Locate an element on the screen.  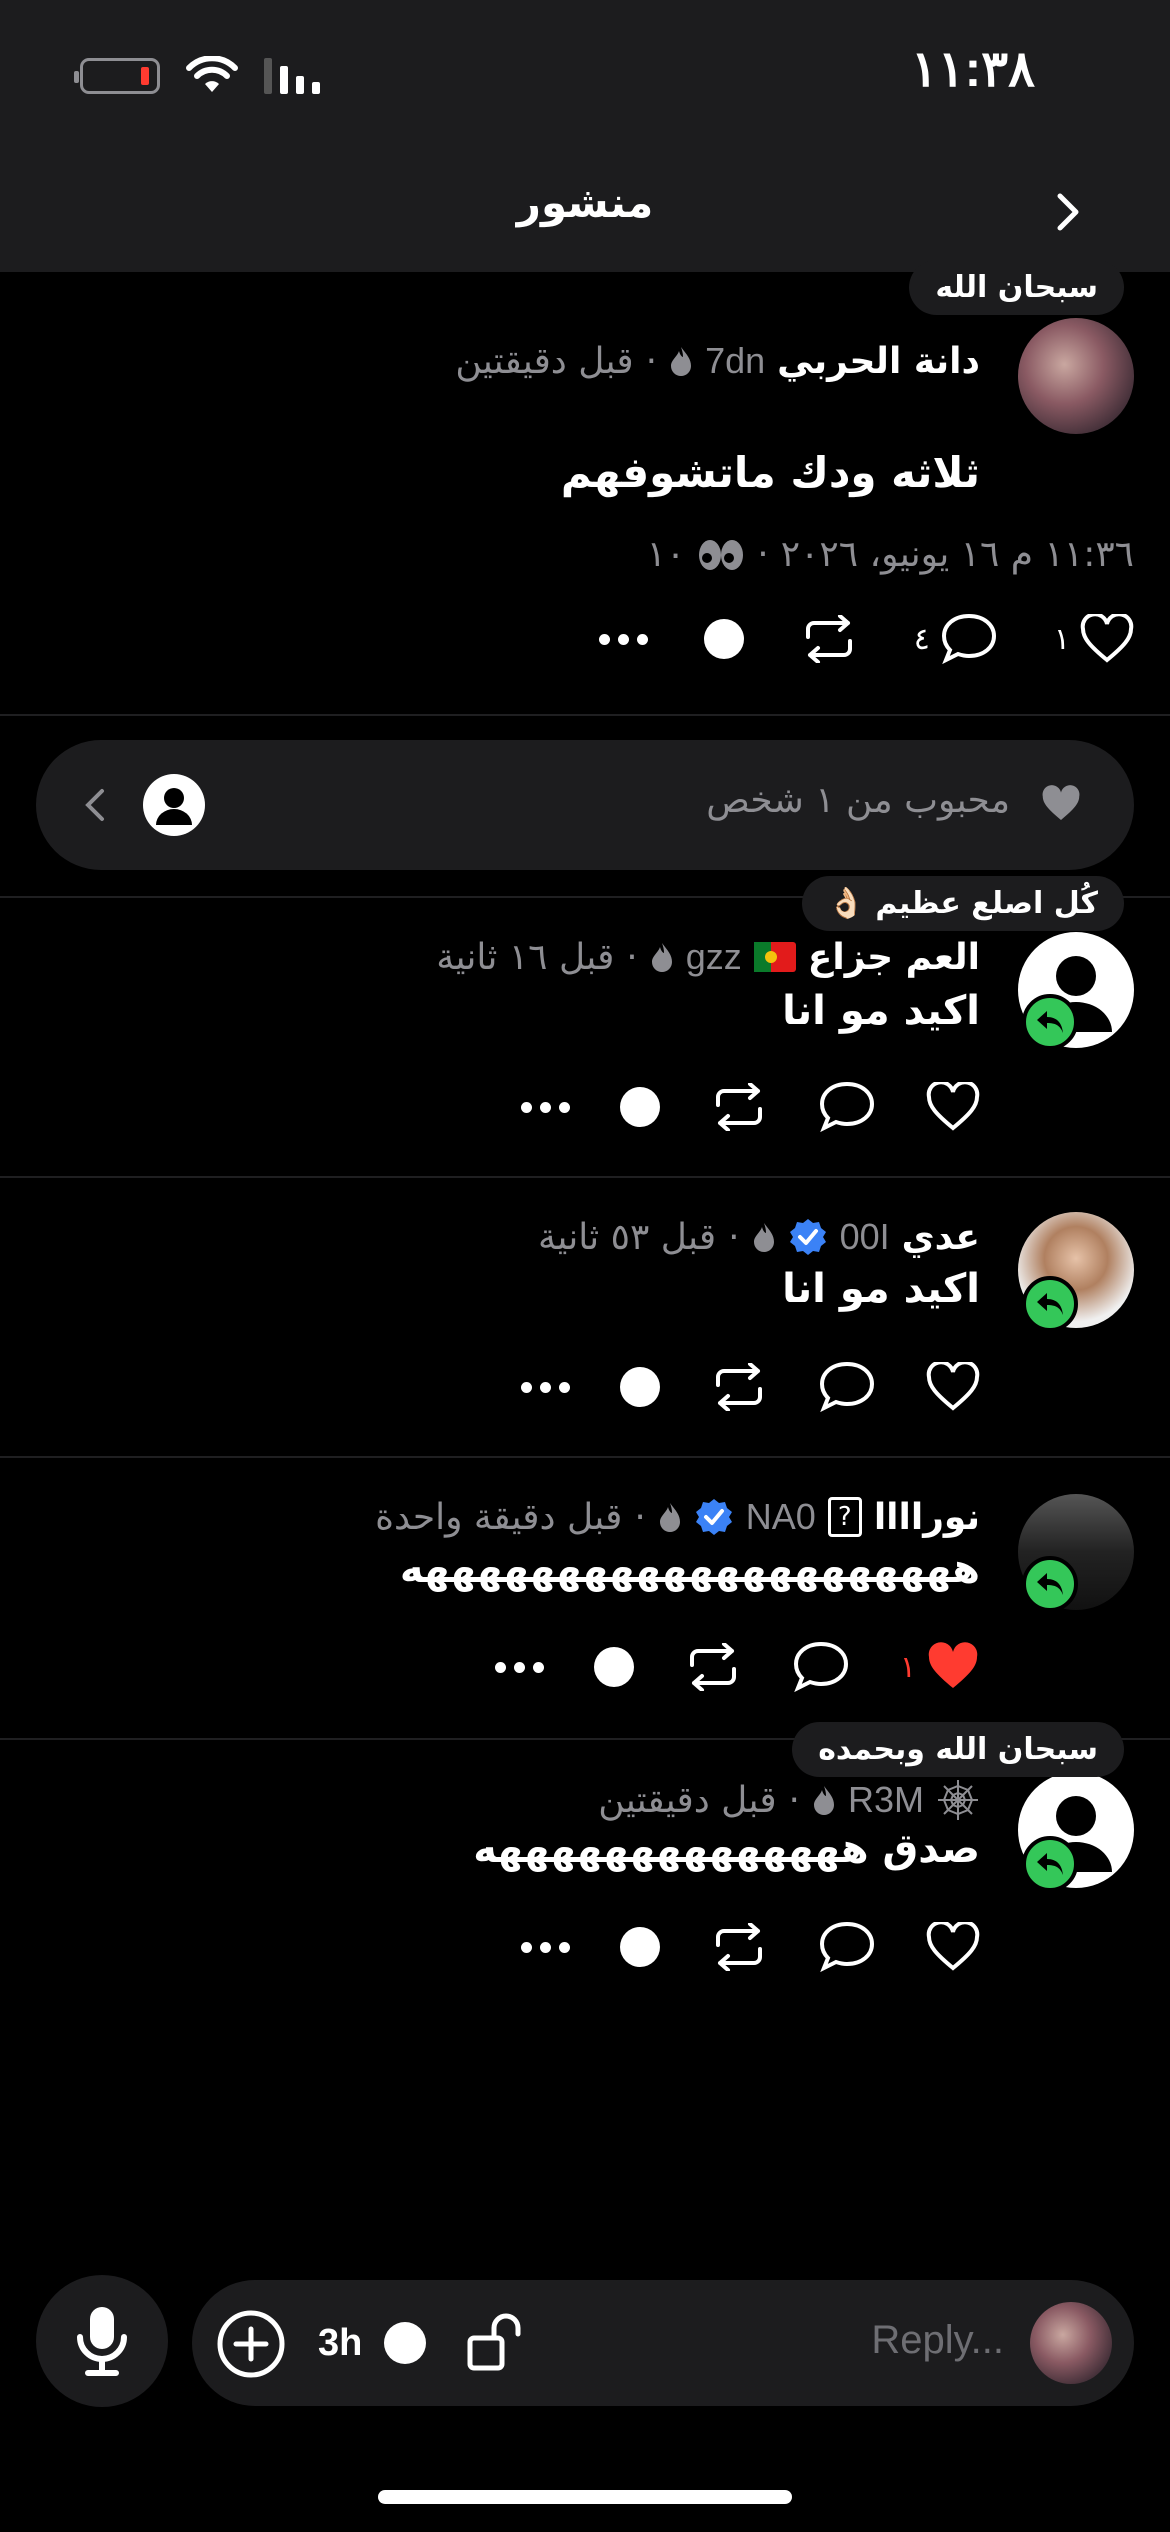
status-icons is located at coordinates (199, 76).